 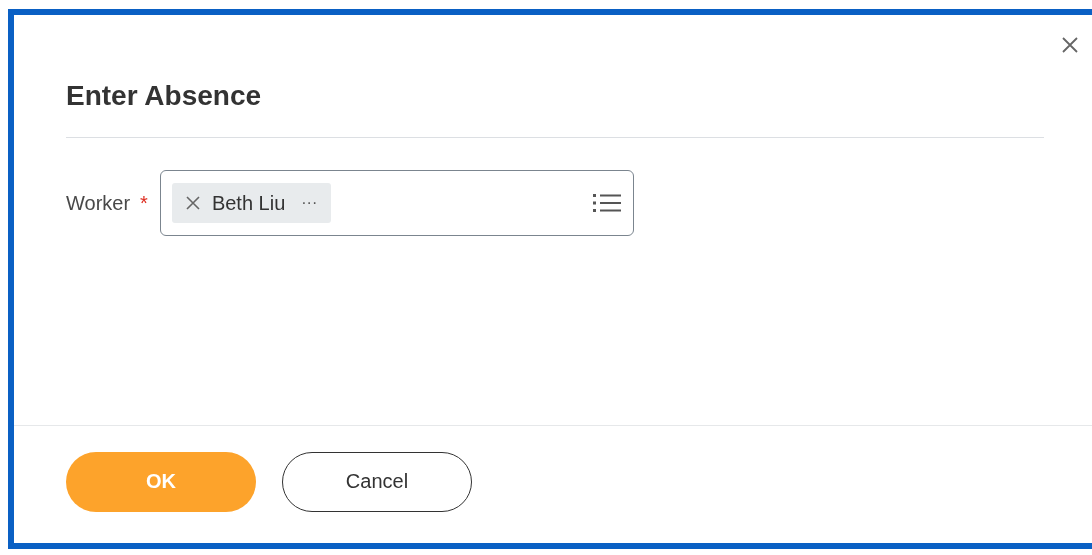 What do you see at coordinates (192, 203) in the screenshot?
I see `remove-icon` at bounding box center [192, 203].